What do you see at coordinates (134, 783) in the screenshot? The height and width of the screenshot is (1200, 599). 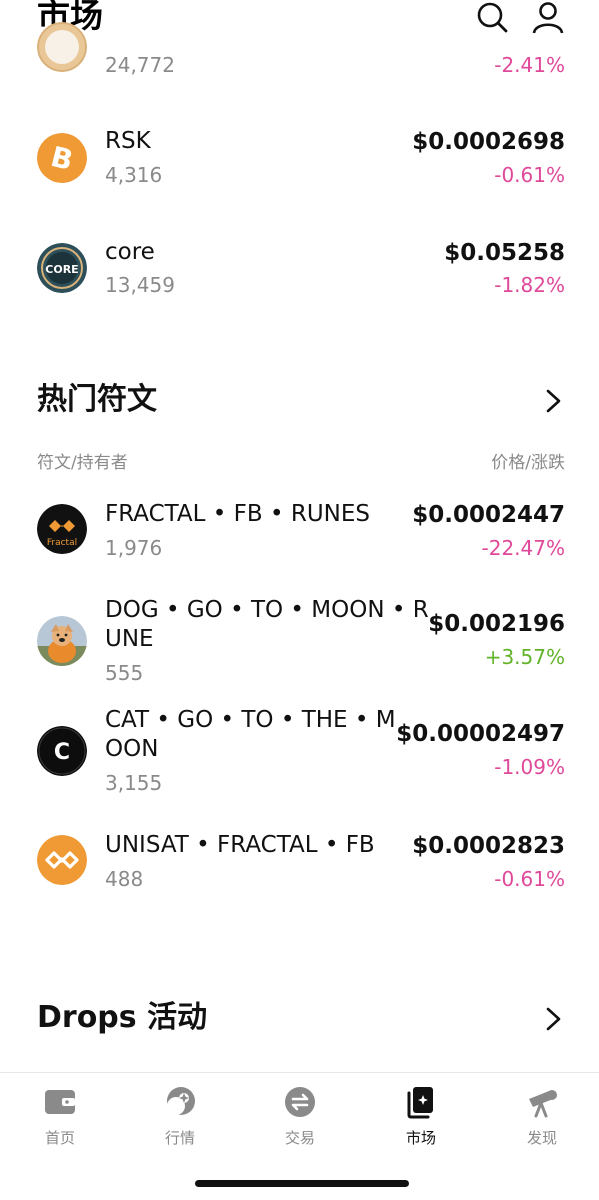 I see `holder-count: 3,155` at bounding box center [134, 783].